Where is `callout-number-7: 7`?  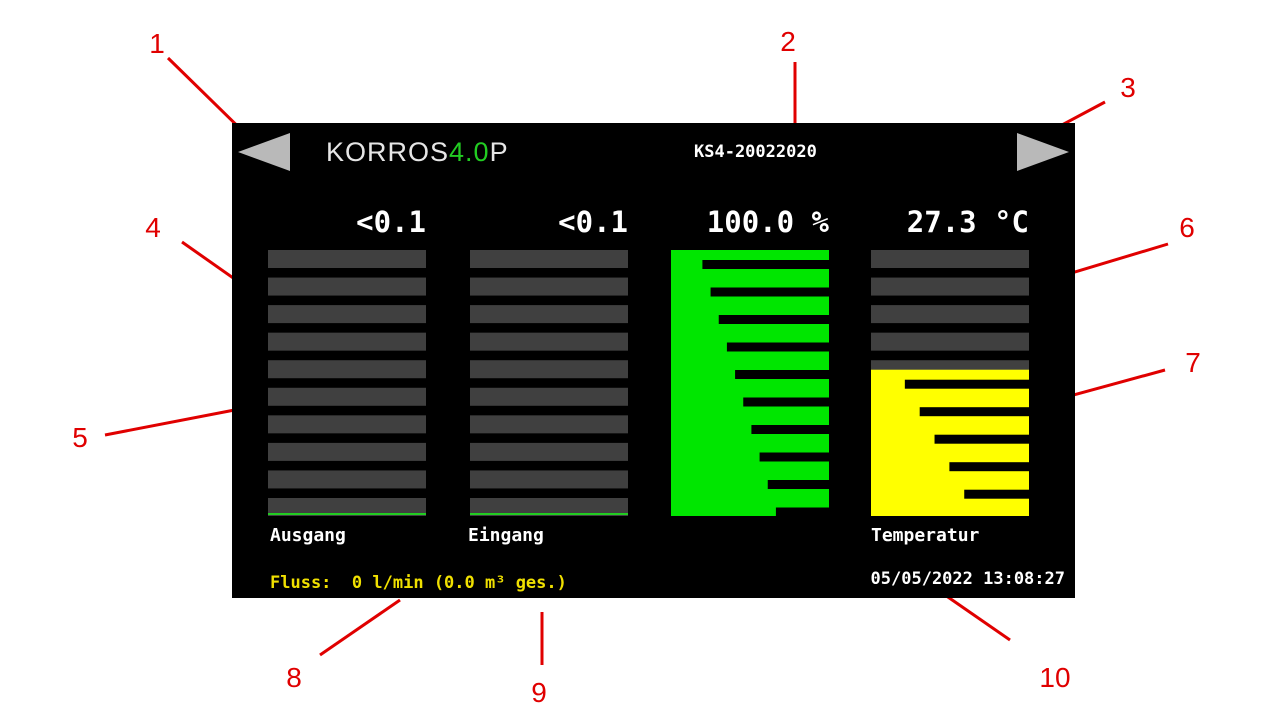
callout-number-7: 7 is located at coordinates (1193, 362).